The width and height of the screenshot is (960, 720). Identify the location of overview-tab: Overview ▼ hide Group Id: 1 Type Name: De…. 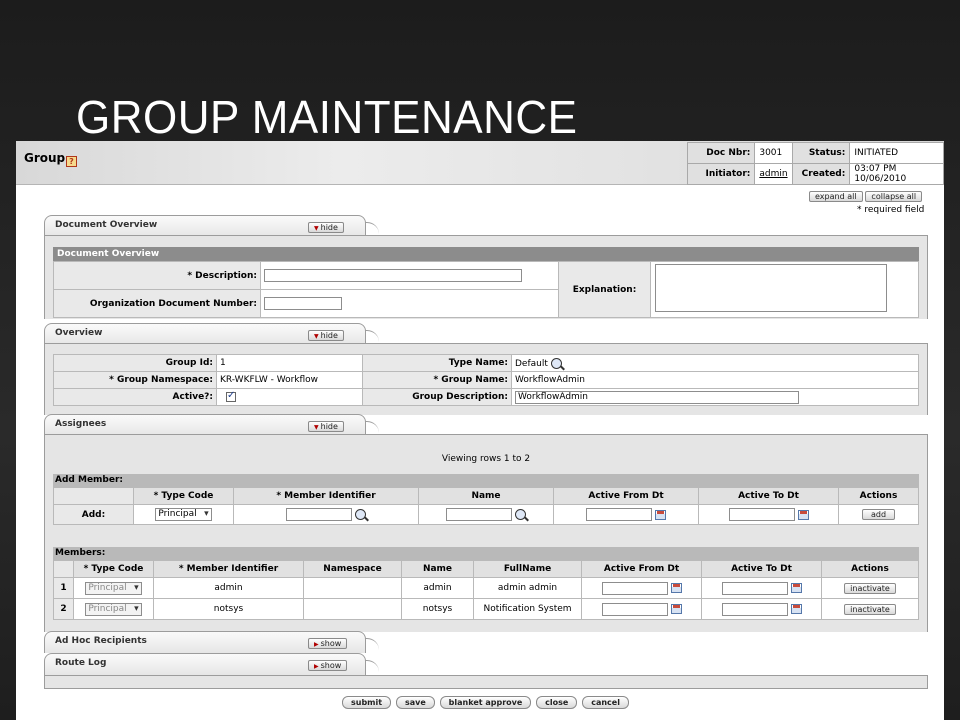
(486, 369).